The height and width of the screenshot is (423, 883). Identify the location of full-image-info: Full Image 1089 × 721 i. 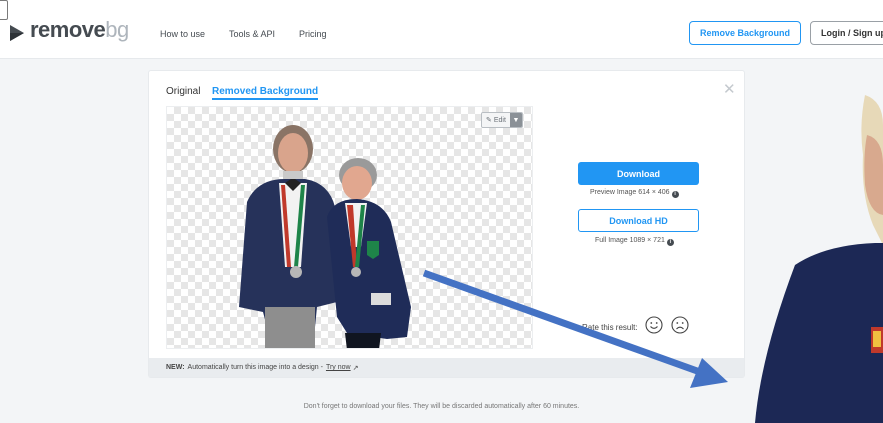
(634, 241).